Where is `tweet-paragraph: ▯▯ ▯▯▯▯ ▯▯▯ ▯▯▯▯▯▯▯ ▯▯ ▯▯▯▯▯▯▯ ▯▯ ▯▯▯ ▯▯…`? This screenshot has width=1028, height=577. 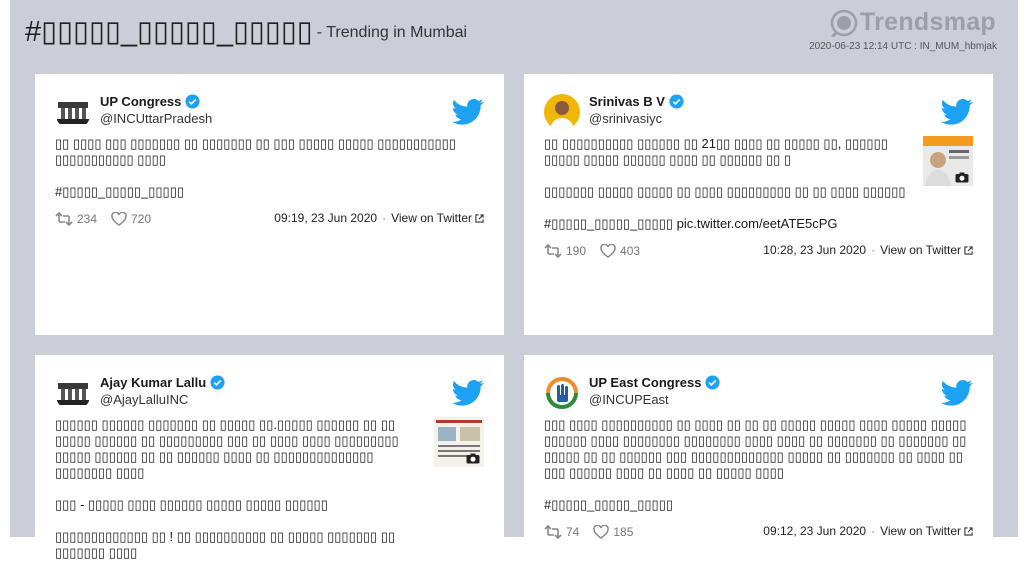 tweet-paragraph: ▯▯ ▯▯▯▯ ▯▯▯ ▯▯▯▯▯▯▯ ▯▯ ▯▯▯▯▯▯▯ ▯▯ ▯▯▯ ▯▯… is located at coordinates (255, 151).